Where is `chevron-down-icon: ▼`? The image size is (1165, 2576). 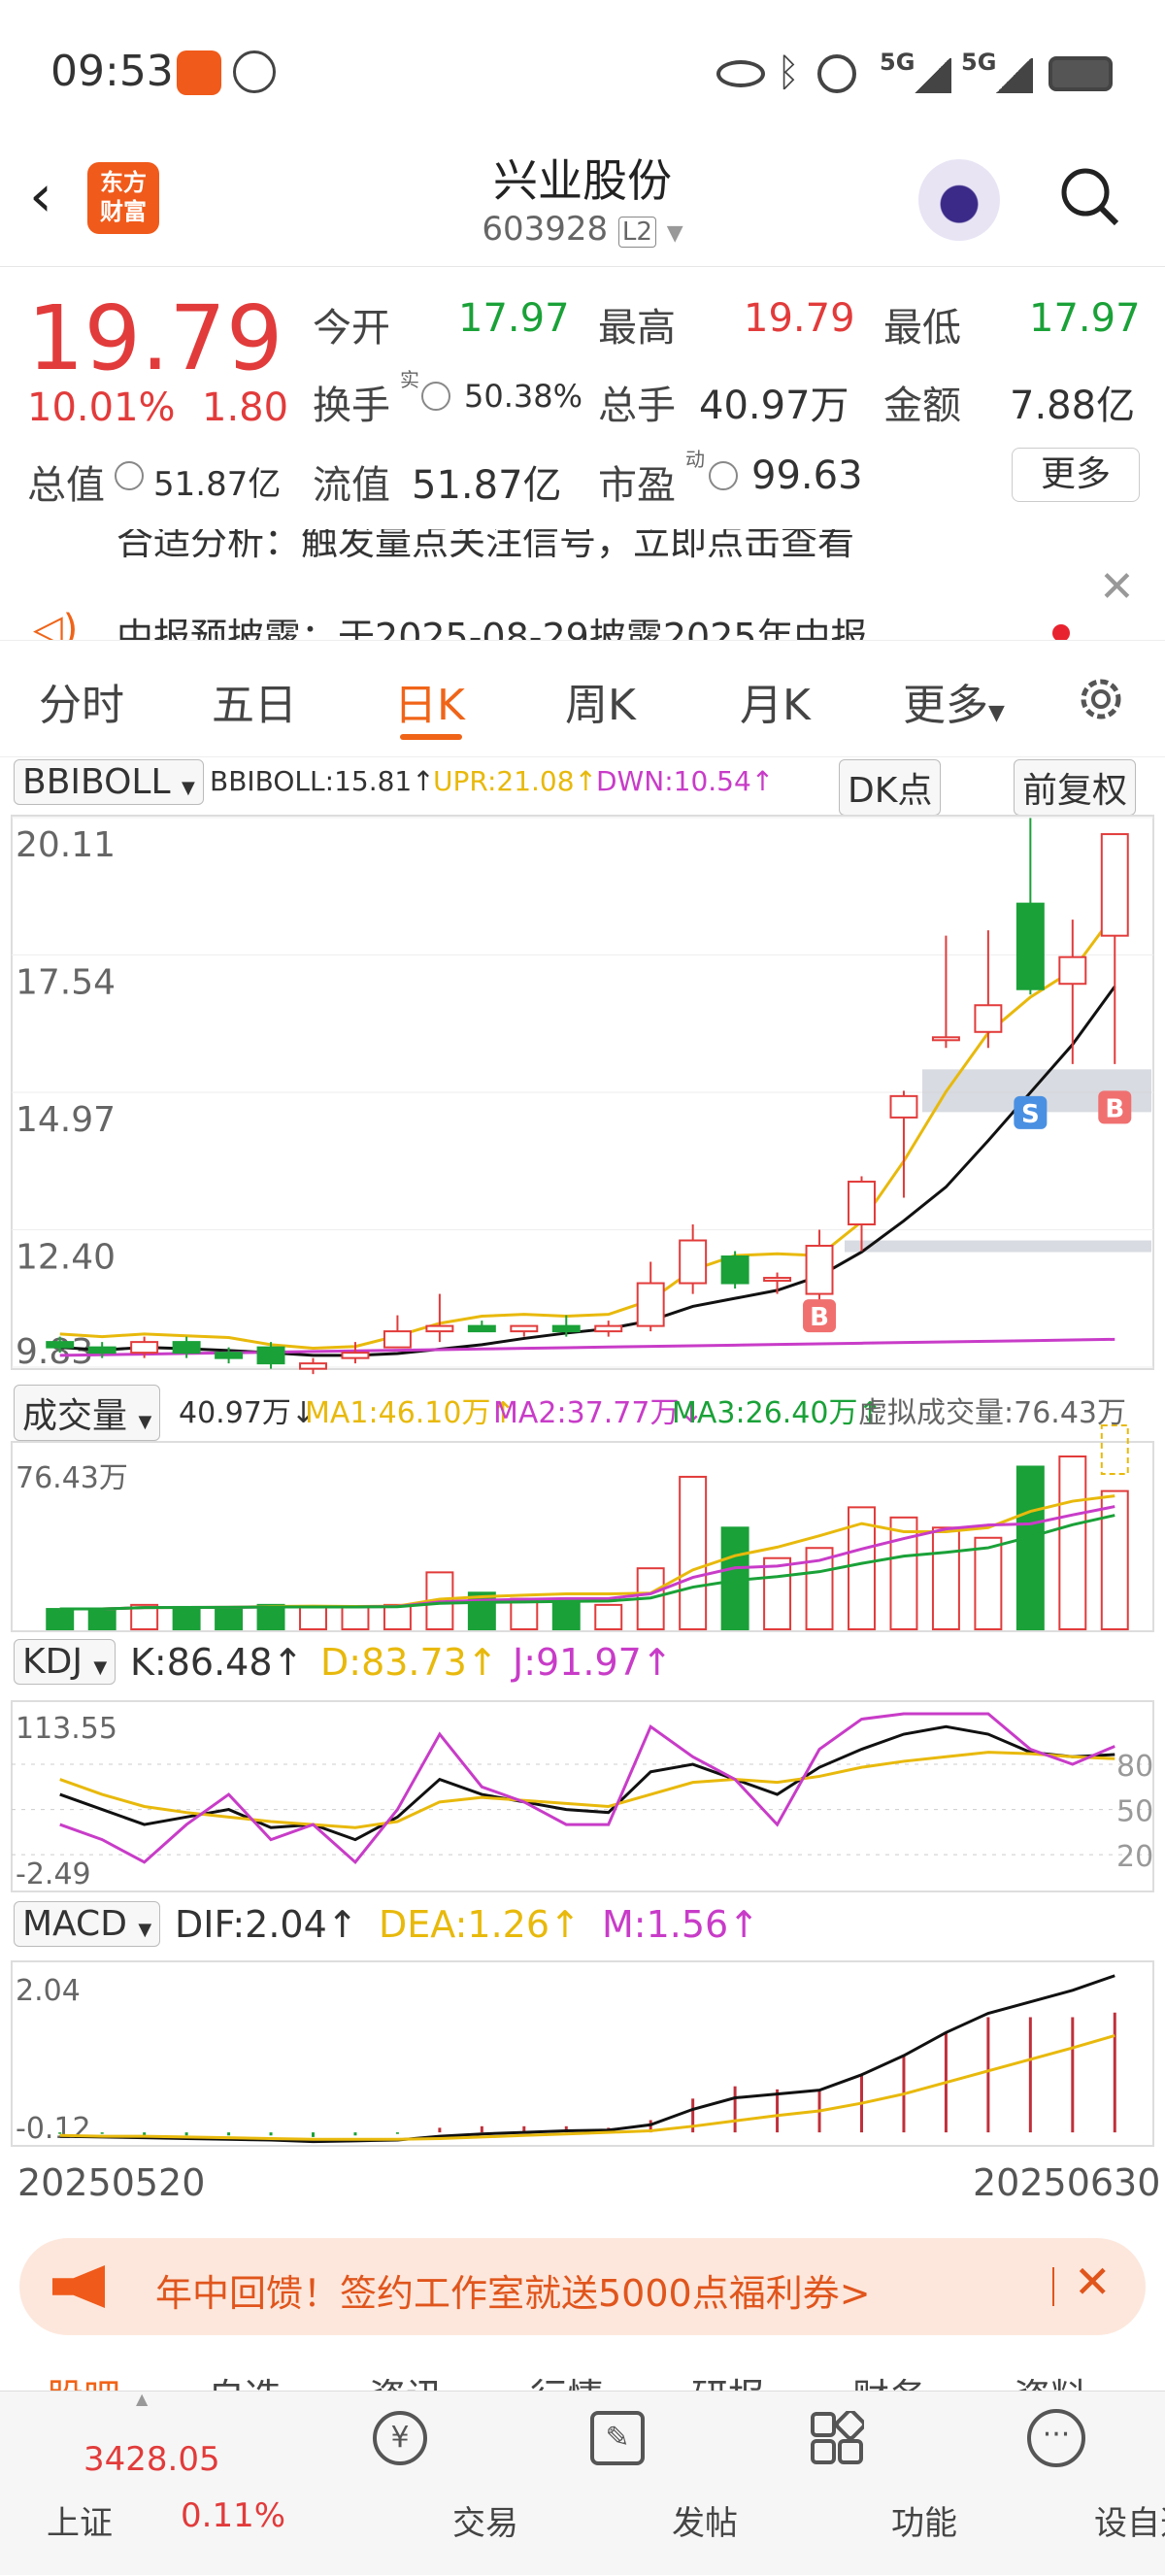 chevron-down-icon: ▼ is located at coordinates (145, 1930).